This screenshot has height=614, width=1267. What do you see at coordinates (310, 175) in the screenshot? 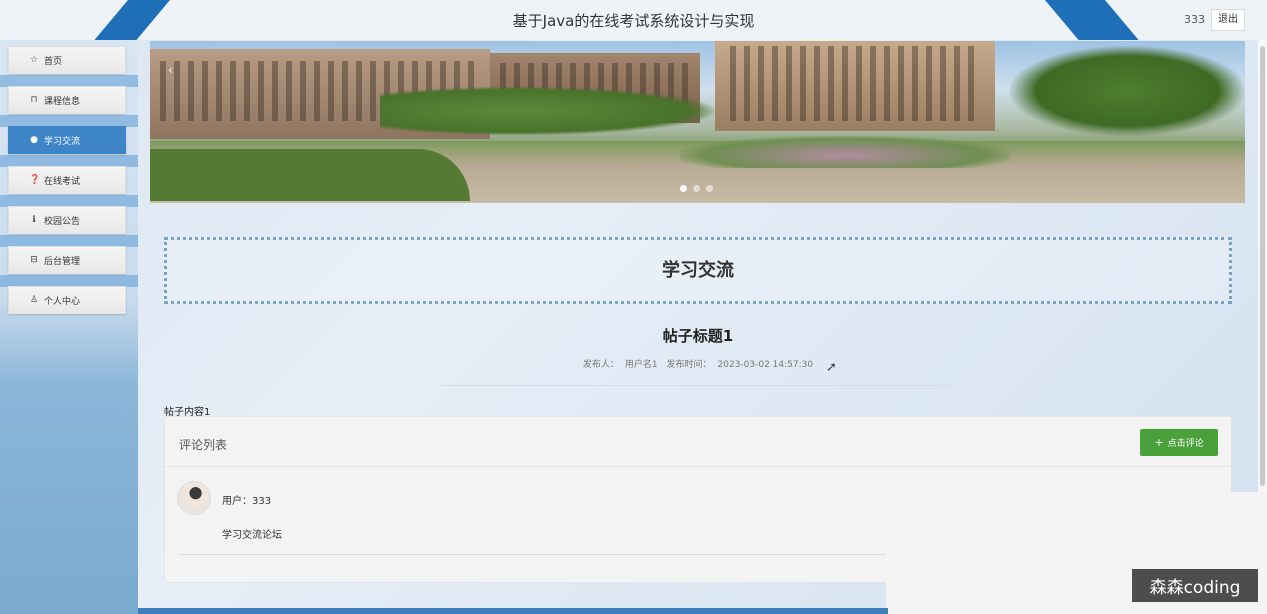
I see `banner-hedge` at bounding box center [310, 175].